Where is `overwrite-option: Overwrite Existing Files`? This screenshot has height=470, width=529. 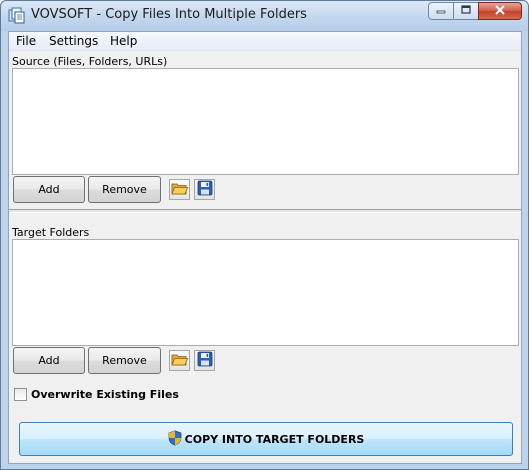 overwrite-option: Overwrite Existing Files is located at coordinates (96, 394).